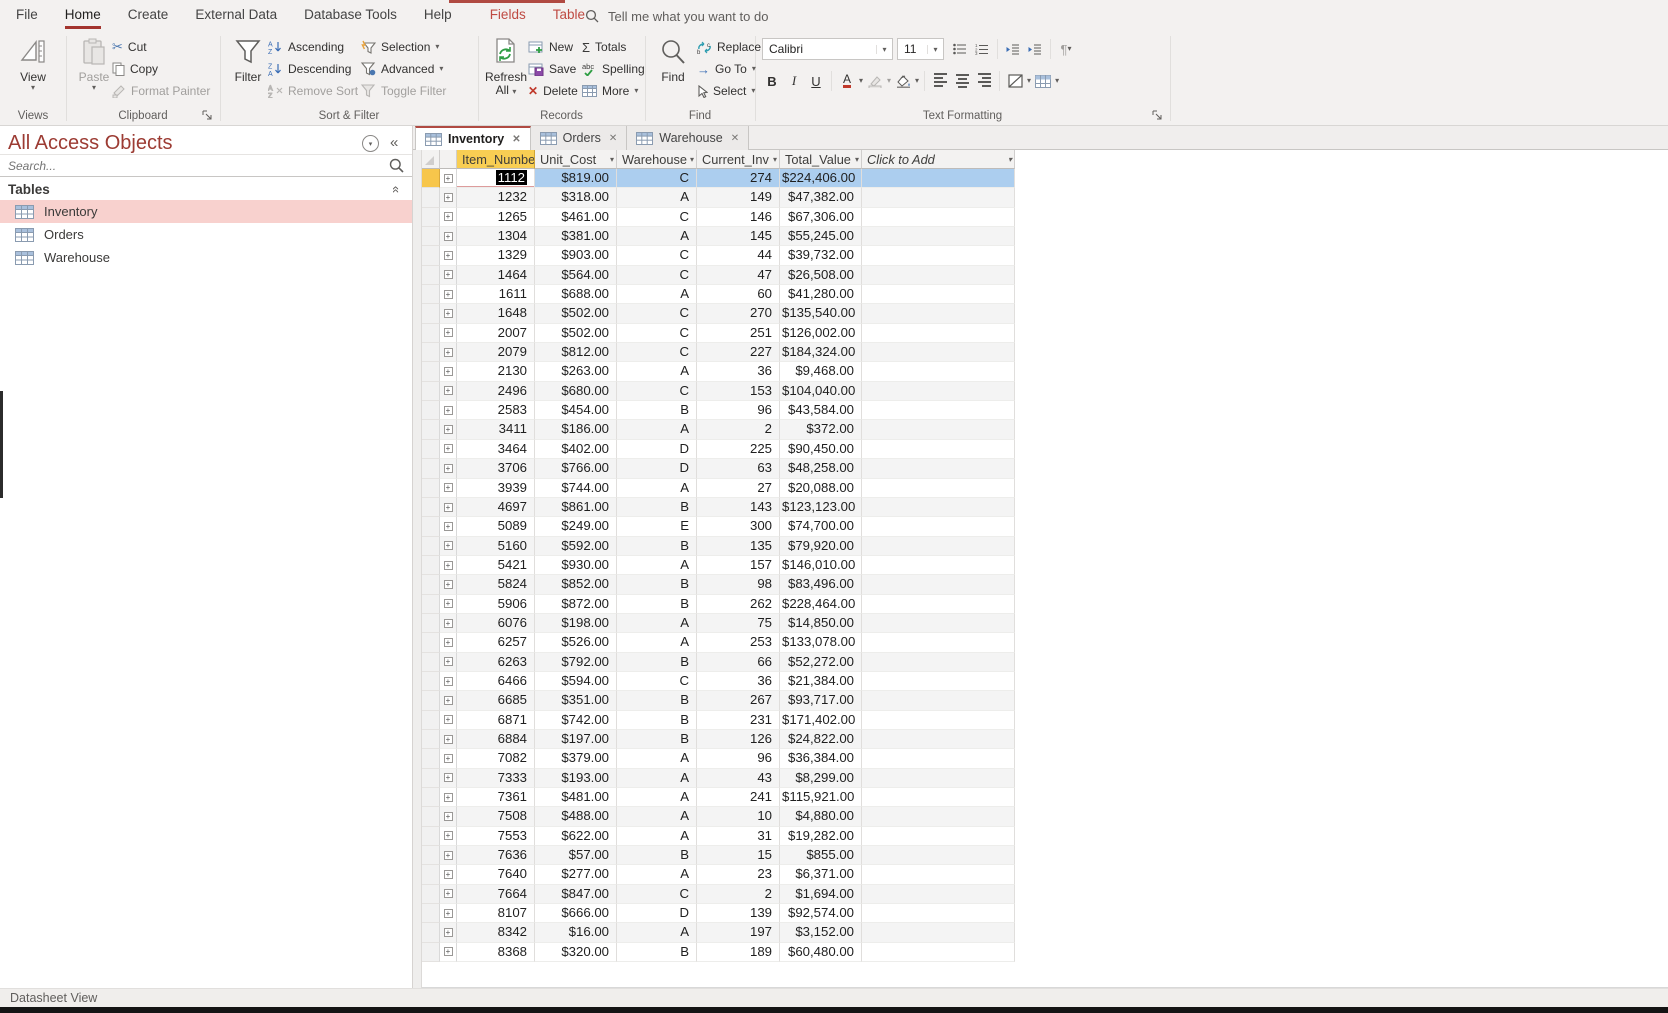 This screenshot has height=1013, width=1668. What do you see at coordinates (821, 914) in the screenshot?
I see `cell: $92,574.00` at bounding box center [821, 914].